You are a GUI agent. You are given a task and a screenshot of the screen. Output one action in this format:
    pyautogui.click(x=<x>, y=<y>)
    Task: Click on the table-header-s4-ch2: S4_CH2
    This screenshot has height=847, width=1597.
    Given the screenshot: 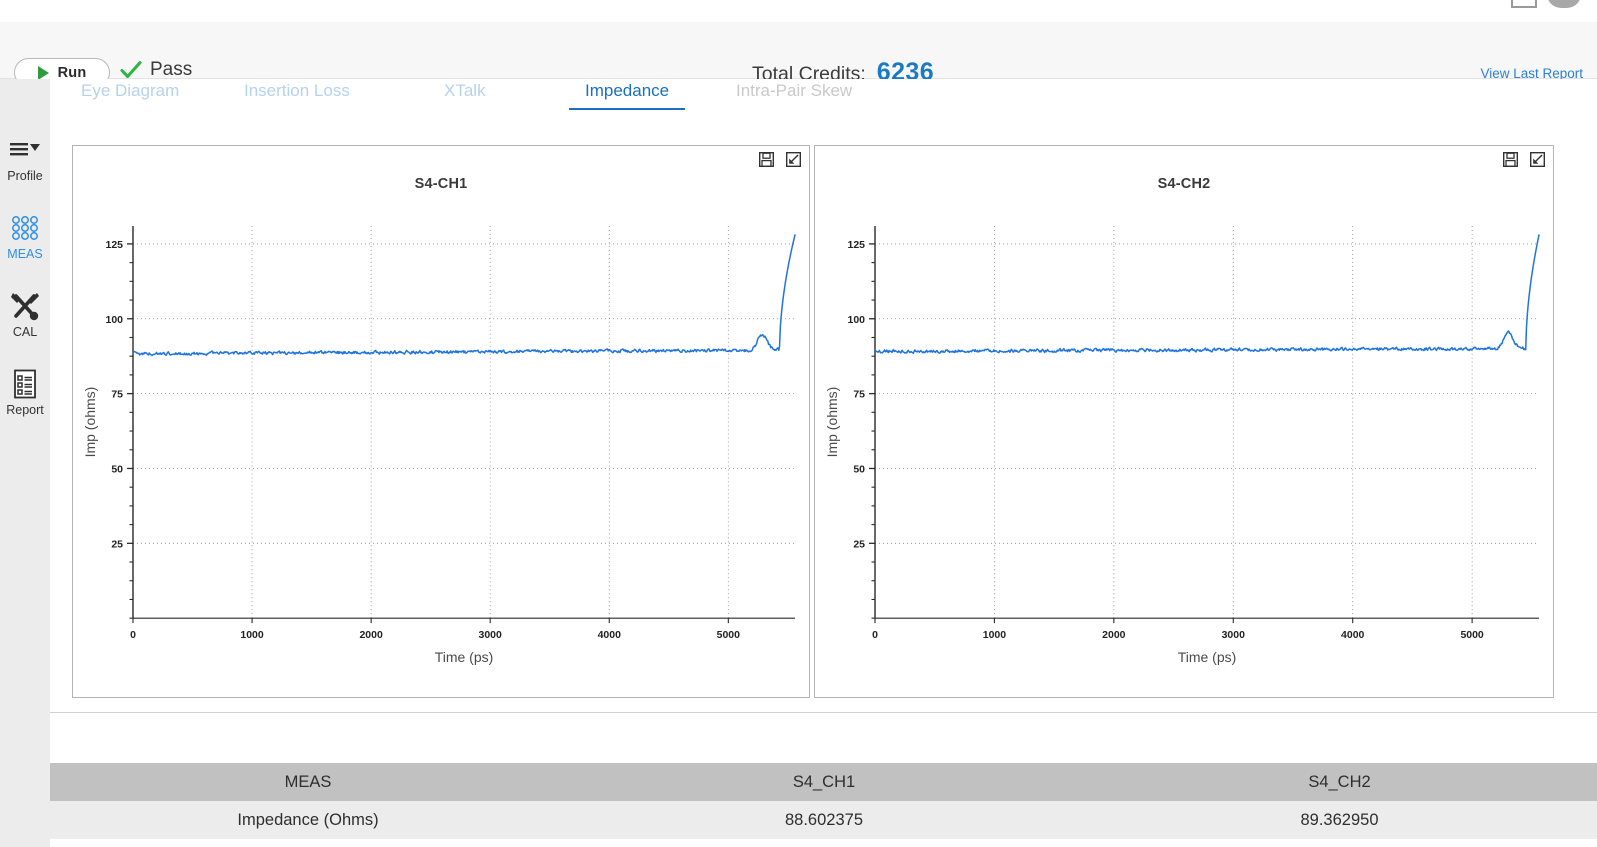 What is the action you would take?
    pyautogui.click(x=1339, y=782)
    